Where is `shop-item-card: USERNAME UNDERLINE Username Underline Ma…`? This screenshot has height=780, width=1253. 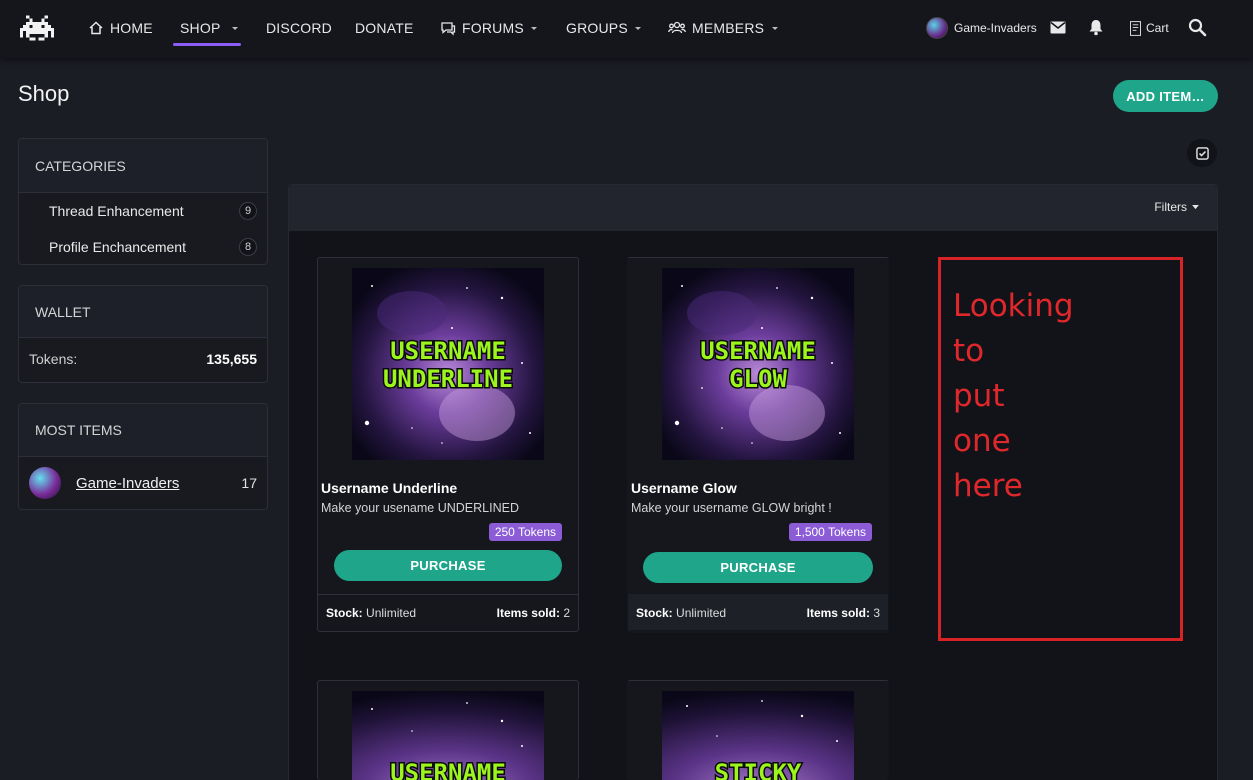
shop-item-card: USERNAME UNDERLINE Username Underline Ma… is located at coordinates (448, 444).